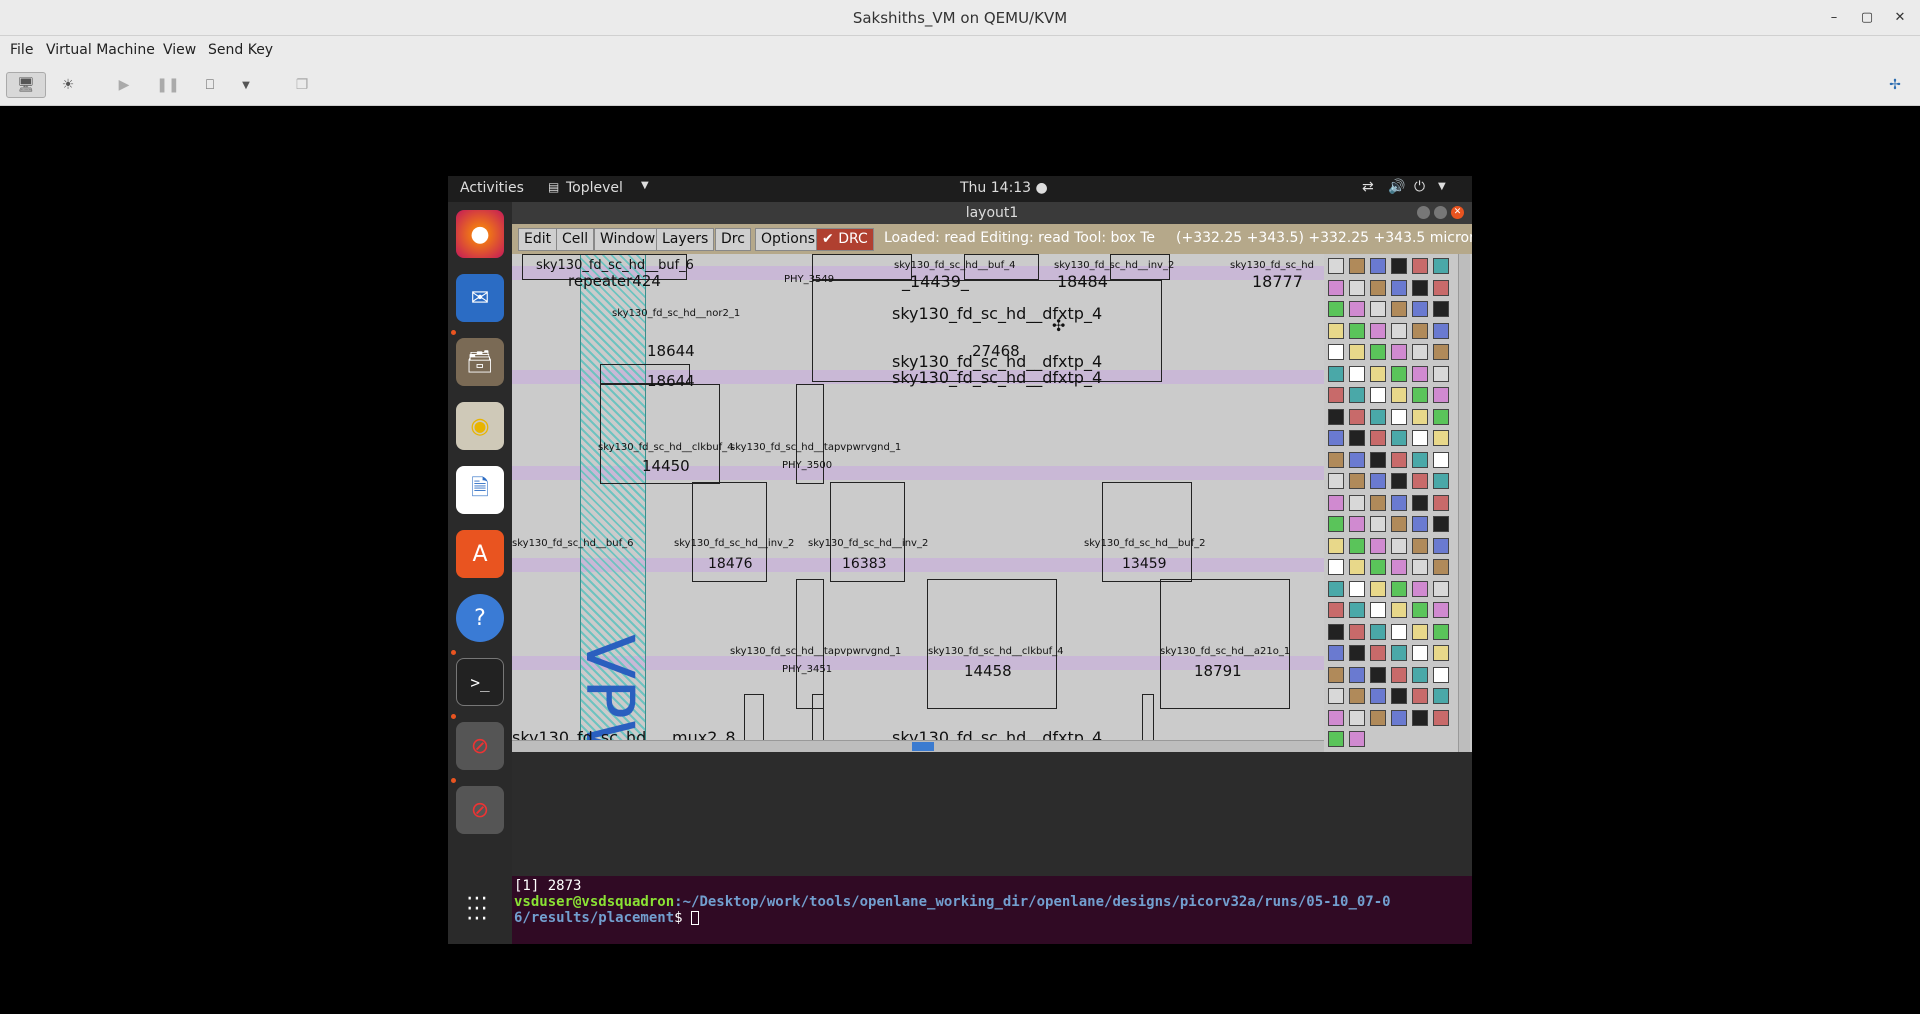 The image size is (1920, 1014). What do you see at coordinates (1440, 212) in the screenshot?
I see `maximize-icon` at bounding box center [1440, 212].